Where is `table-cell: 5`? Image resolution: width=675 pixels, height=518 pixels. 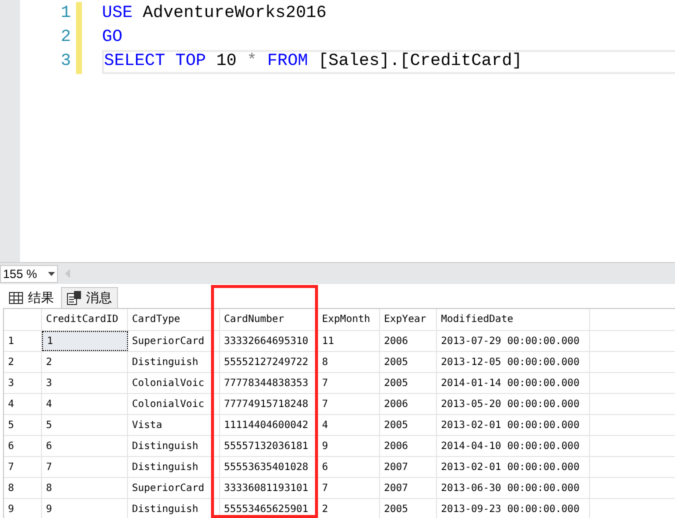 table-cell: 5 is located at coordinates (85, 425).